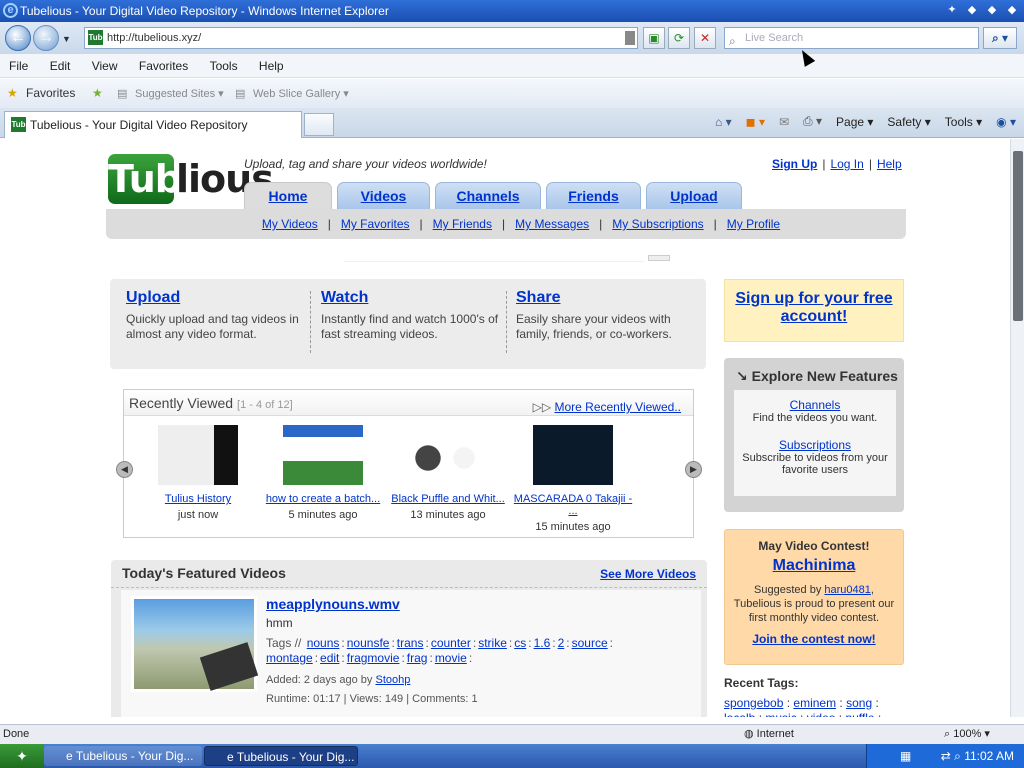  What do you see at coordinates (561, 643) in the screenshot?
I see `tag-link: 2` at bounding box center [561, 643].